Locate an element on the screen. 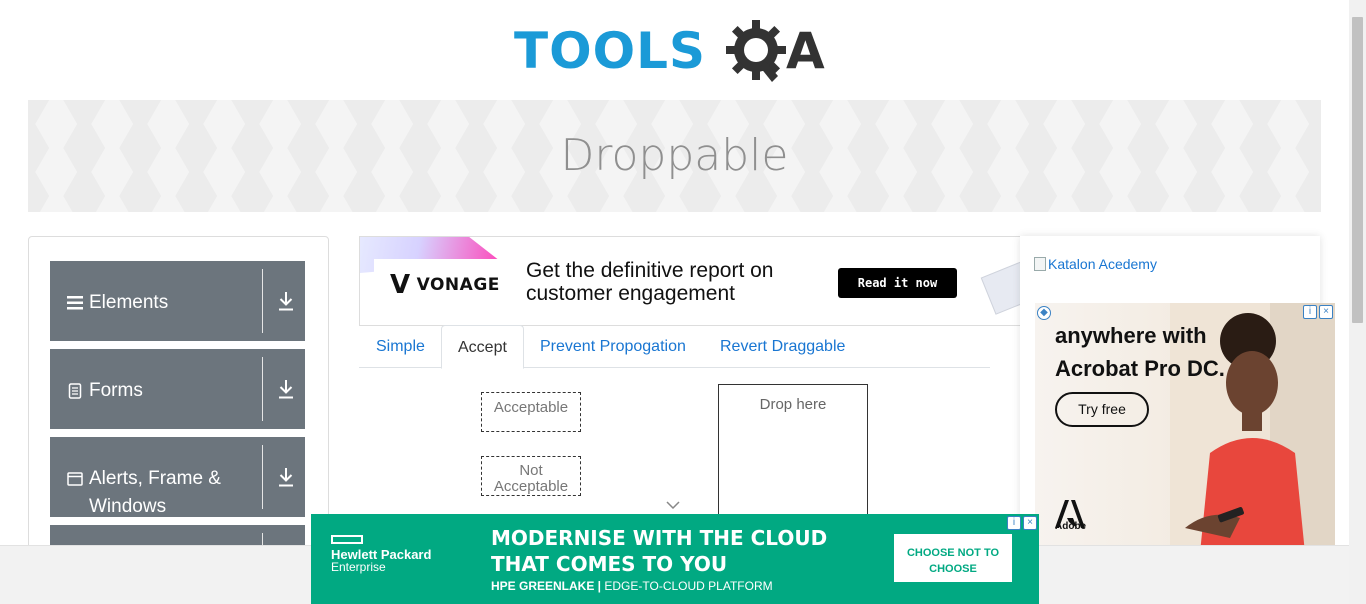 This screenshot has width=1366, height=604. broken-image-icon is located at coordinates (1040, 264).